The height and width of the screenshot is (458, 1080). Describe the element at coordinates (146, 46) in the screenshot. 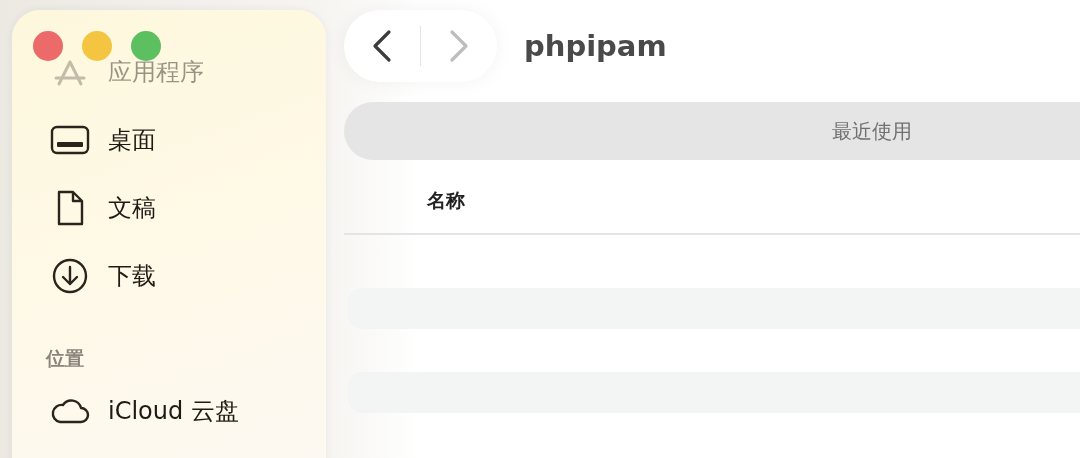

I see `zoom-button` at that location.